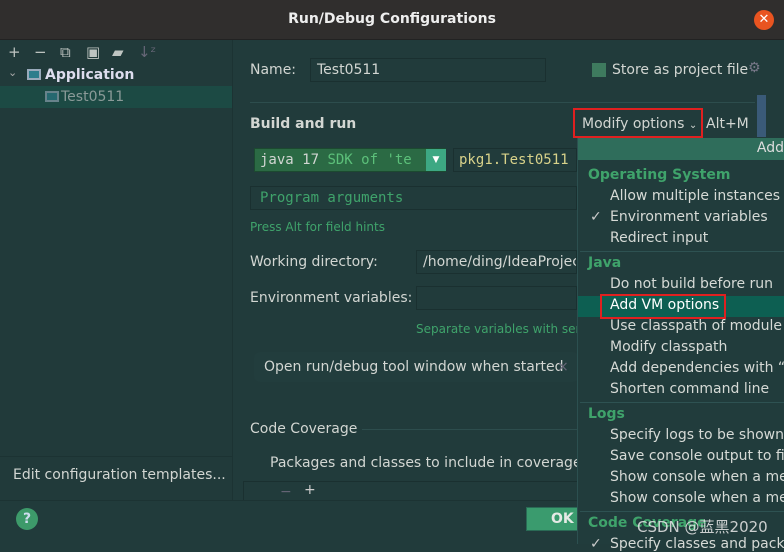 Image resolution: width=784 pixels, height=552 pixels. Describe the element at coordinates (668, 347) in the screenshot. I see `menu-item: Modify classpath` at that location.